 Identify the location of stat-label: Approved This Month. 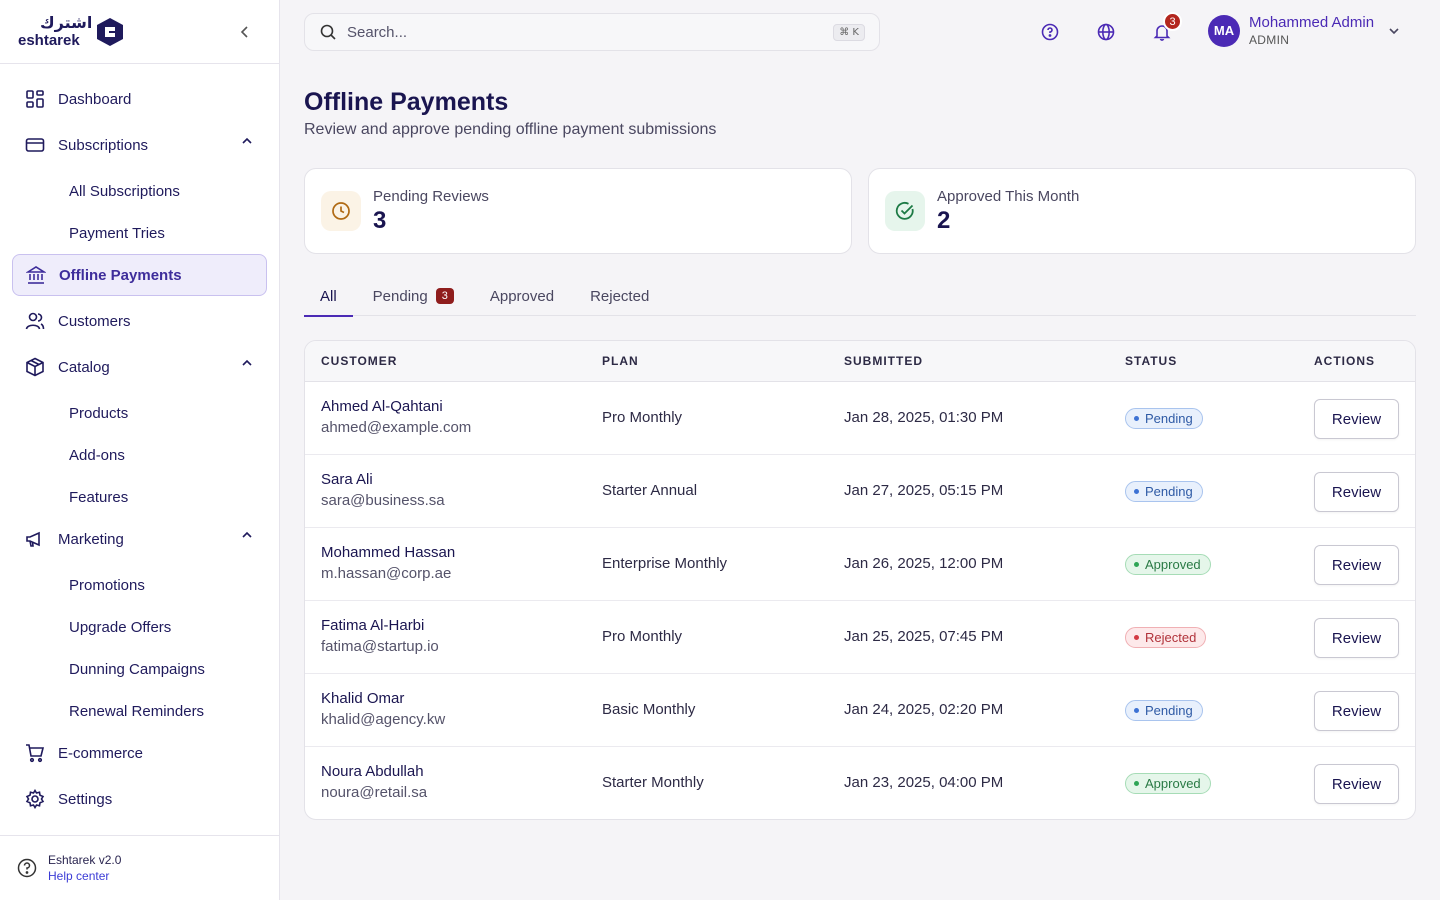
(1008, 196).